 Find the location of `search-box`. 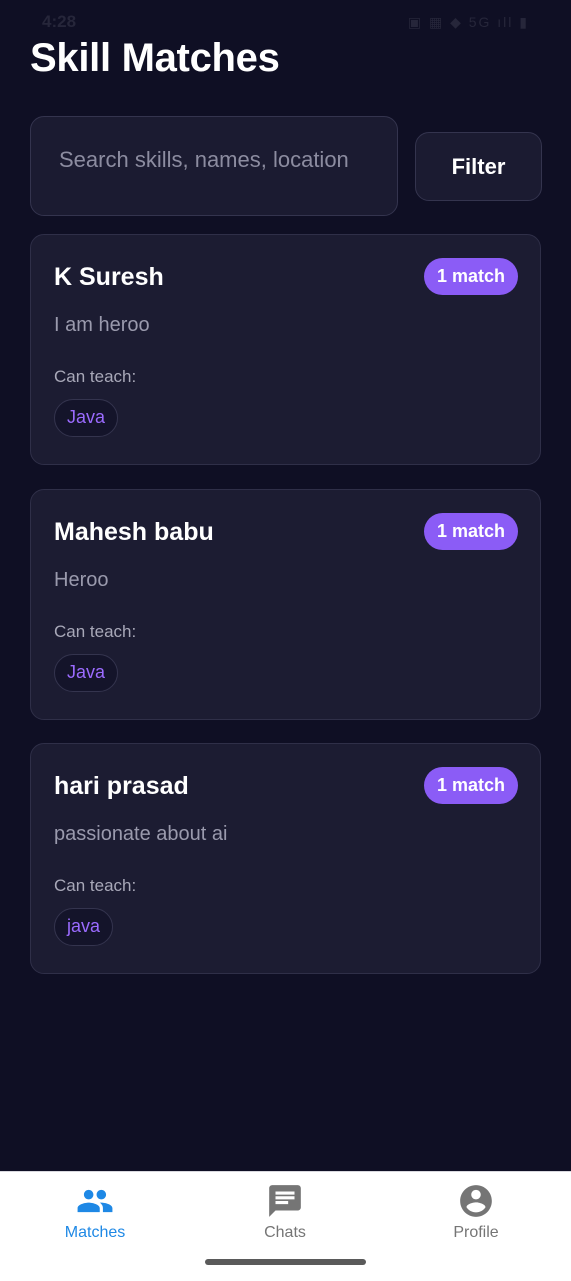

search-box is located at coordinates (214, 166).